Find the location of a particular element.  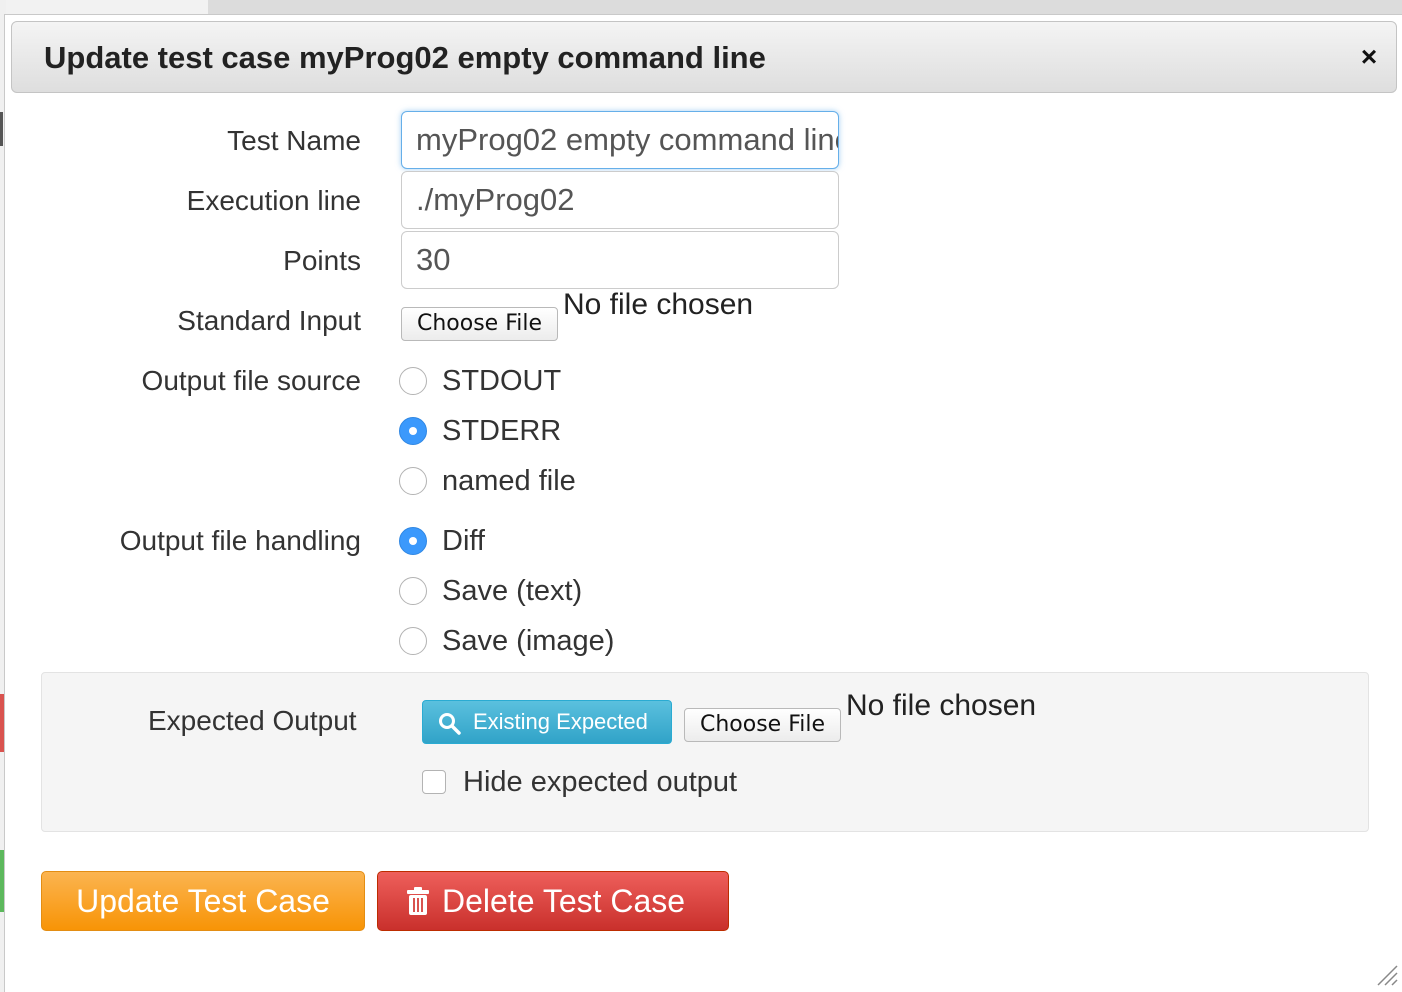

output-source-radio-named-file is located at coordinates (413, 481).